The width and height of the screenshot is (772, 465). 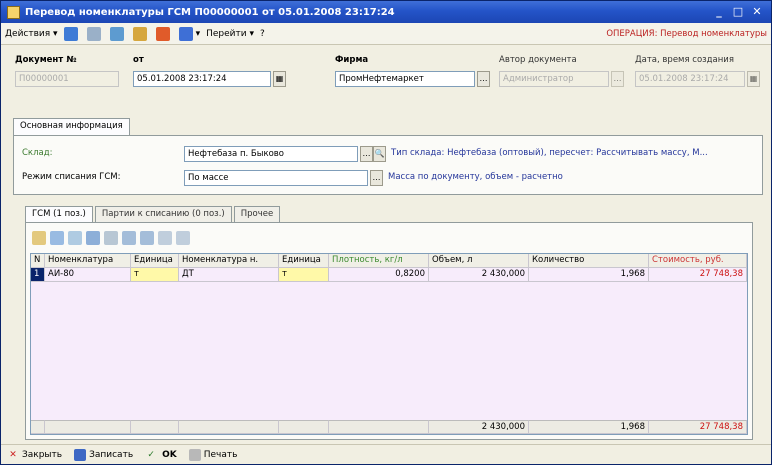 I want to click on goto-menu-button: Перейти ▾, so click(x=230, y=34).